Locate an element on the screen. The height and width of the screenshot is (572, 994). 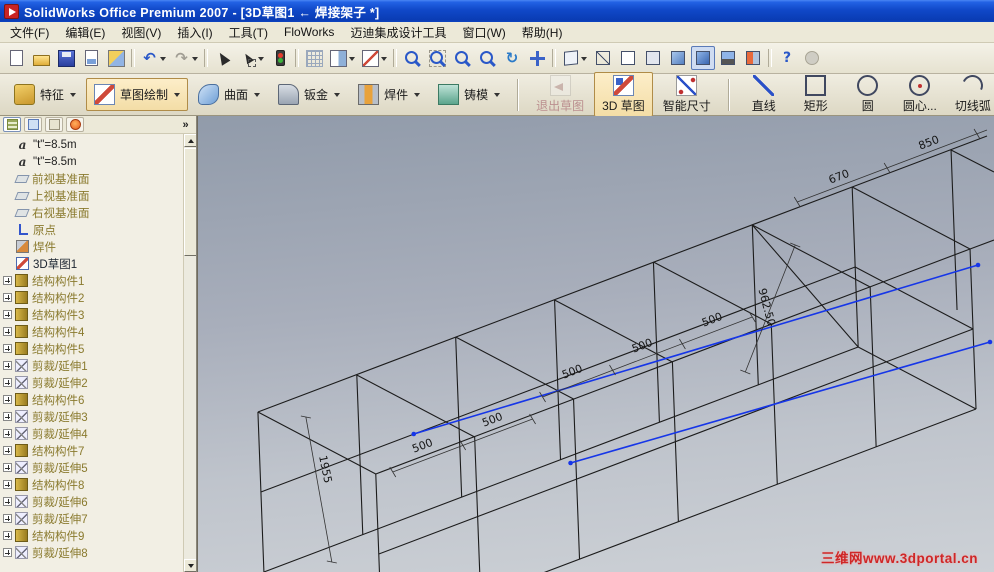
dimension-label: 670 is located at coordinates (839, 177).